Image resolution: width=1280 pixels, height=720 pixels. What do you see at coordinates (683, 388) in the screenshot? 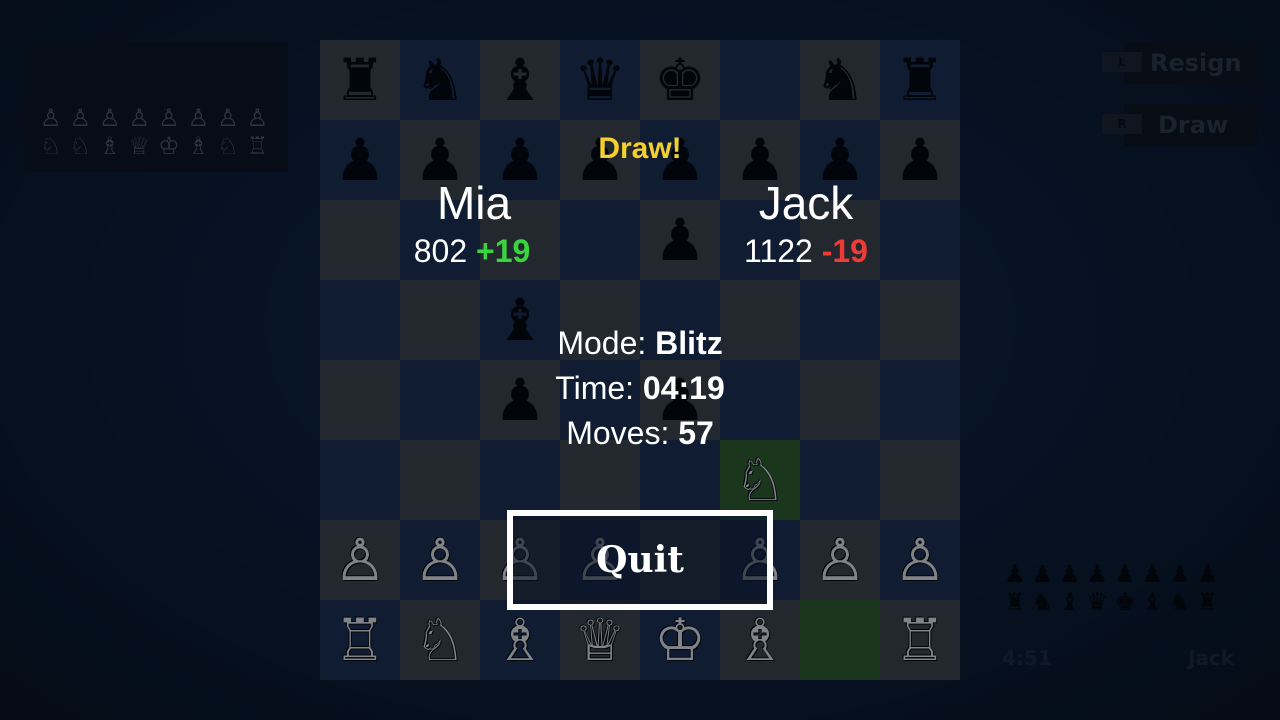
I see `stat-value: 04:19` at bounding box center [683, 388].